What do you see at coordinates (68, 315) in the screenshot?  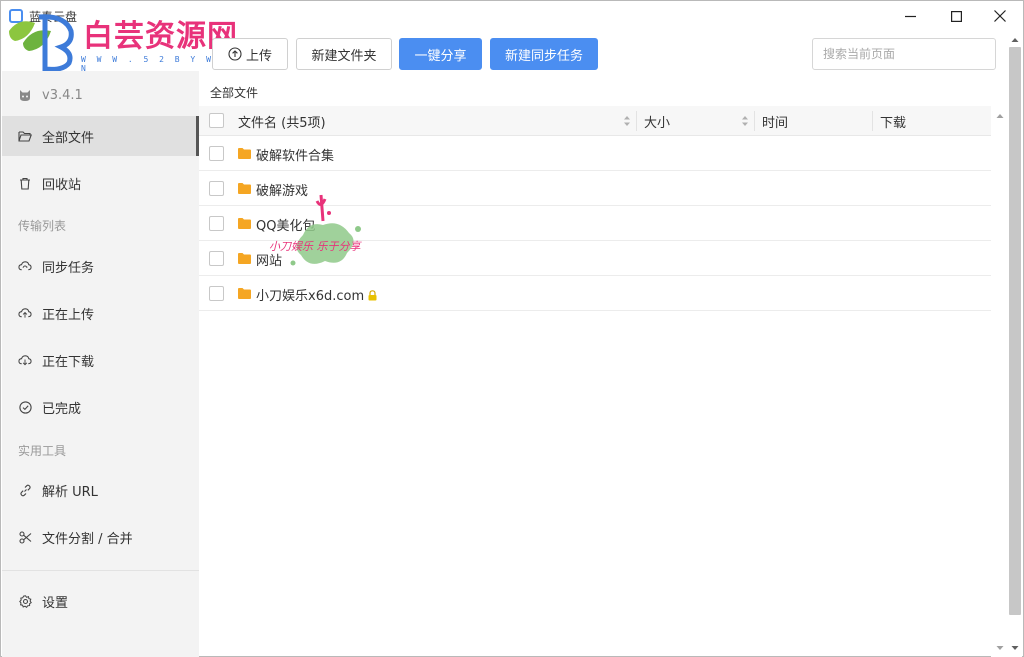 I see `sidebar-item-label: 正在上传` at bounding box center [68, 315].